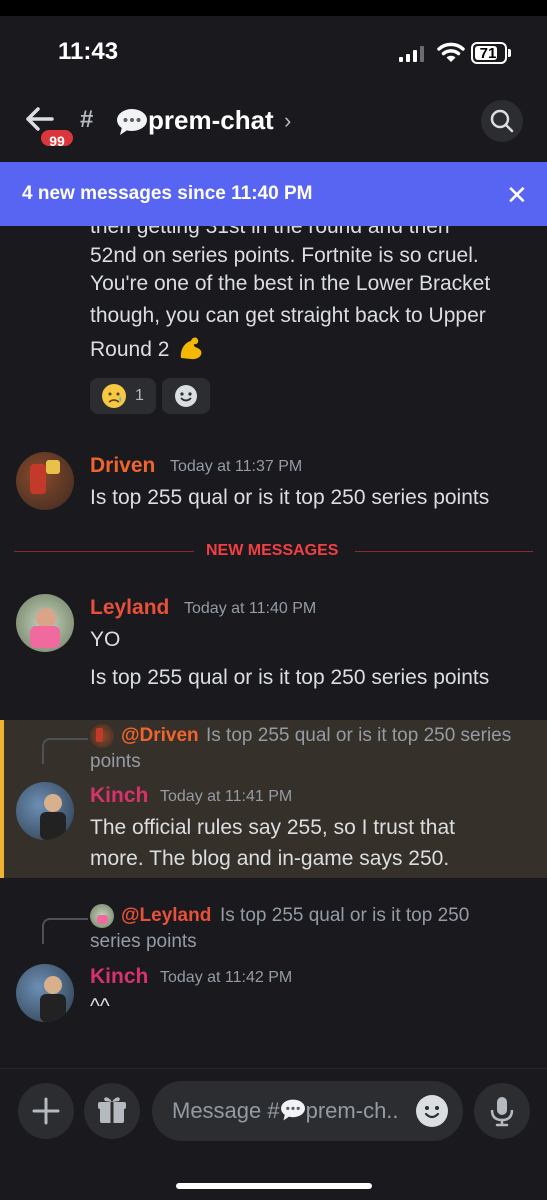 Image resolution: width=547 pixels, height=1200 pixels. What do you see at coordinates (105, 639) in the screenshot?
I see `message-text-line: YO` at bounding box center [105, 639].